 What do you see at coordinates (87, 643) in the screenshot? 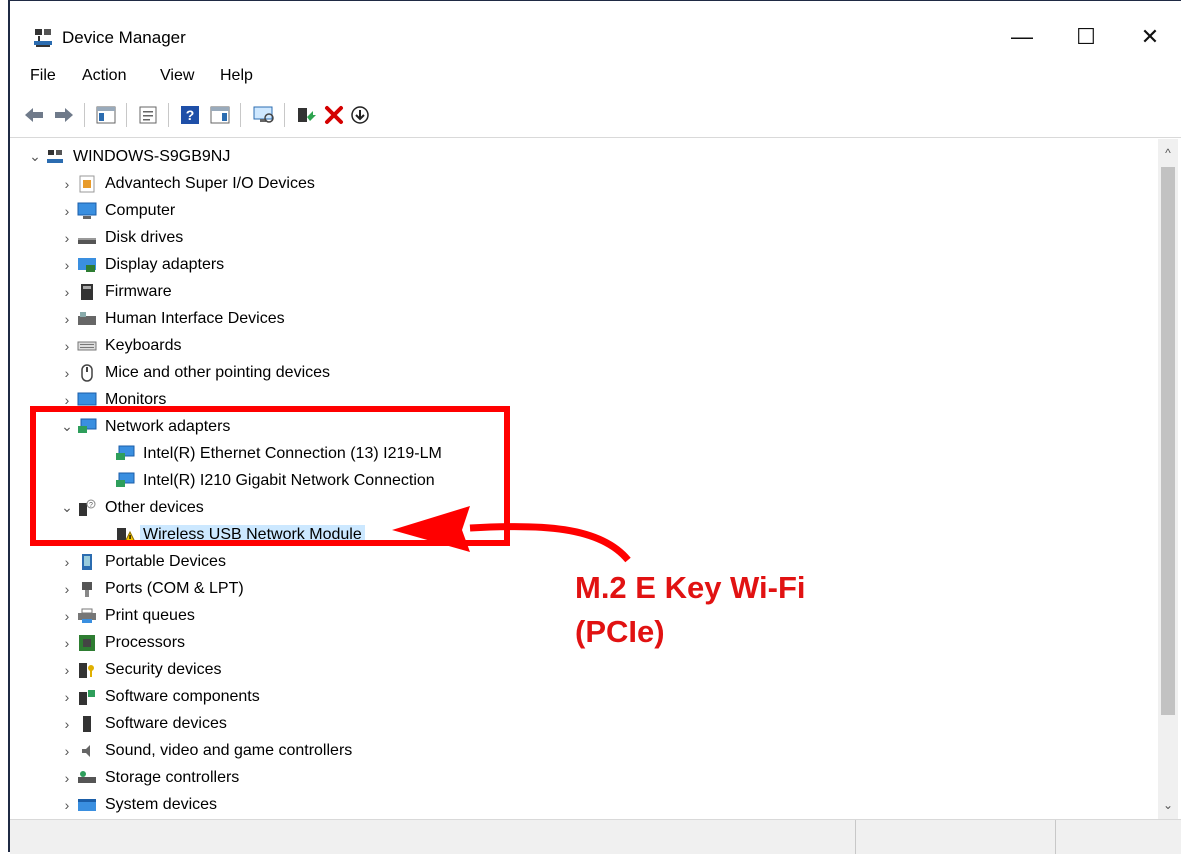
I see `processor-icon` at bounding box center [87, 643].